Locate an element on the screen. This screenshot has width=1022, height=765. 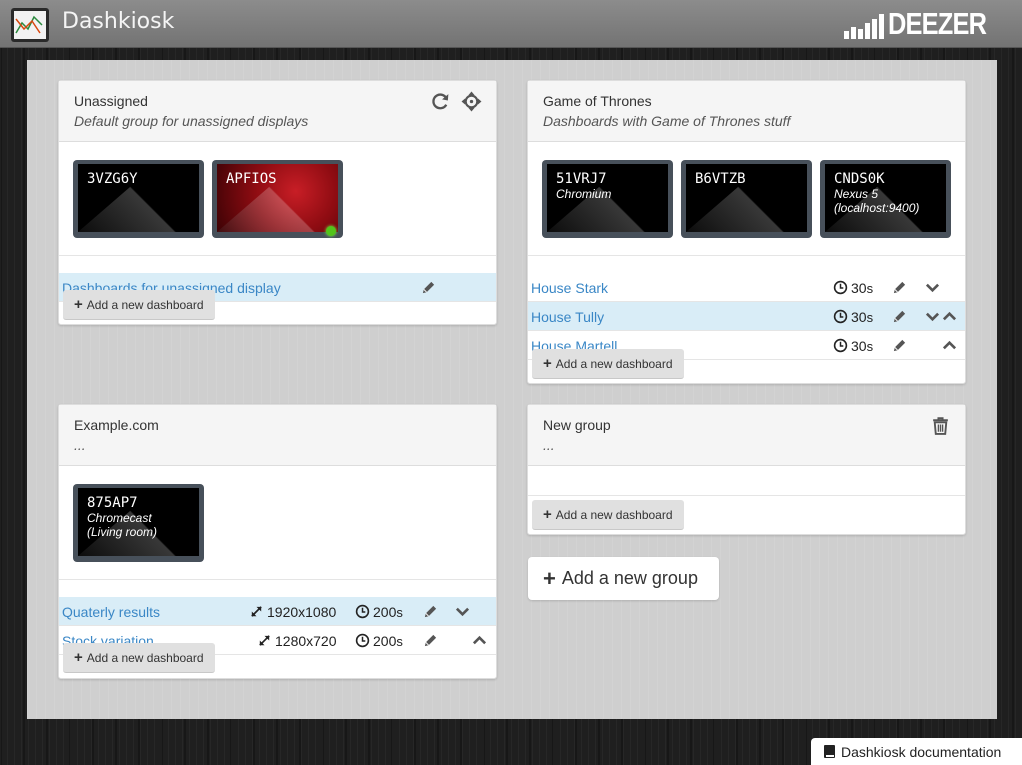
brand-name: DEEZER is located at coordinates (937, 23).